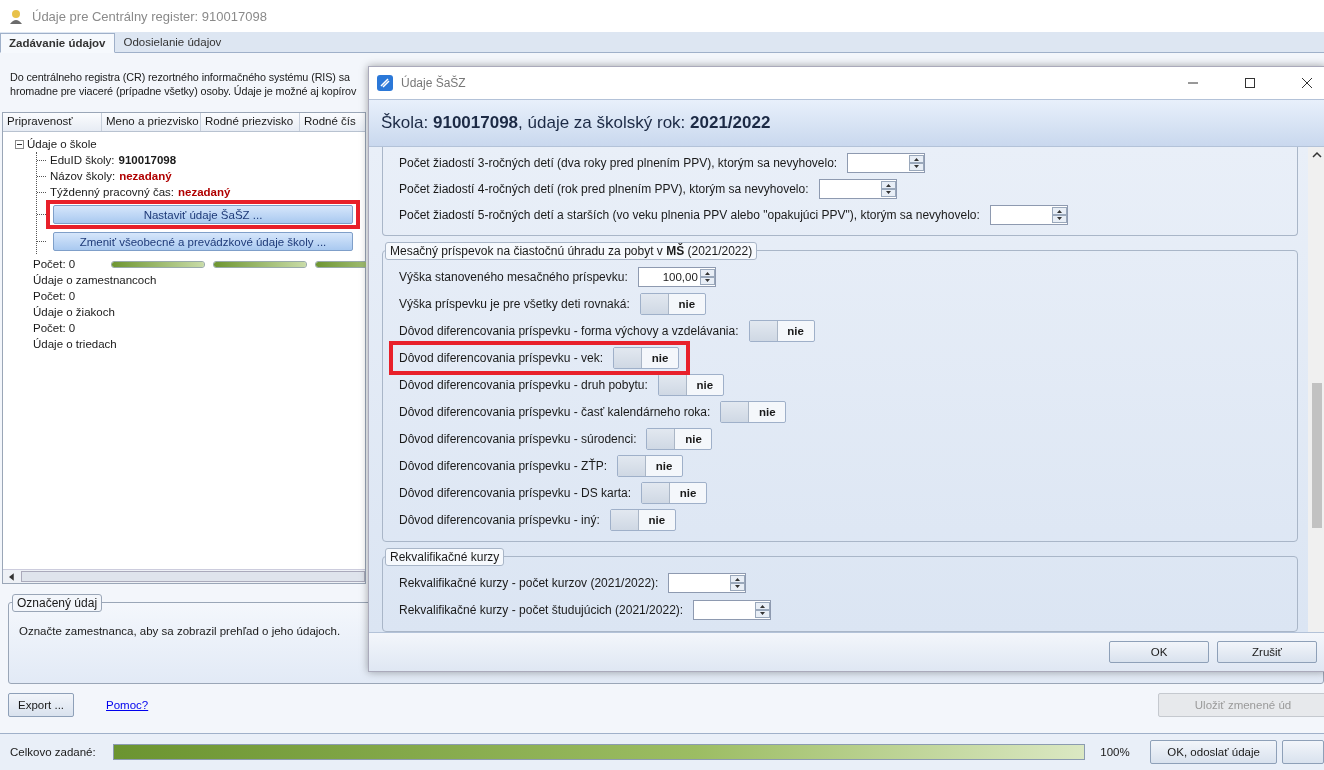 Image resolution: width=1324 pixels, height=770 pixels. Describe the element at coordinates (80, 280) in the screenshot. I see `tree-item: Údaje o zamestnancoch` at that location.